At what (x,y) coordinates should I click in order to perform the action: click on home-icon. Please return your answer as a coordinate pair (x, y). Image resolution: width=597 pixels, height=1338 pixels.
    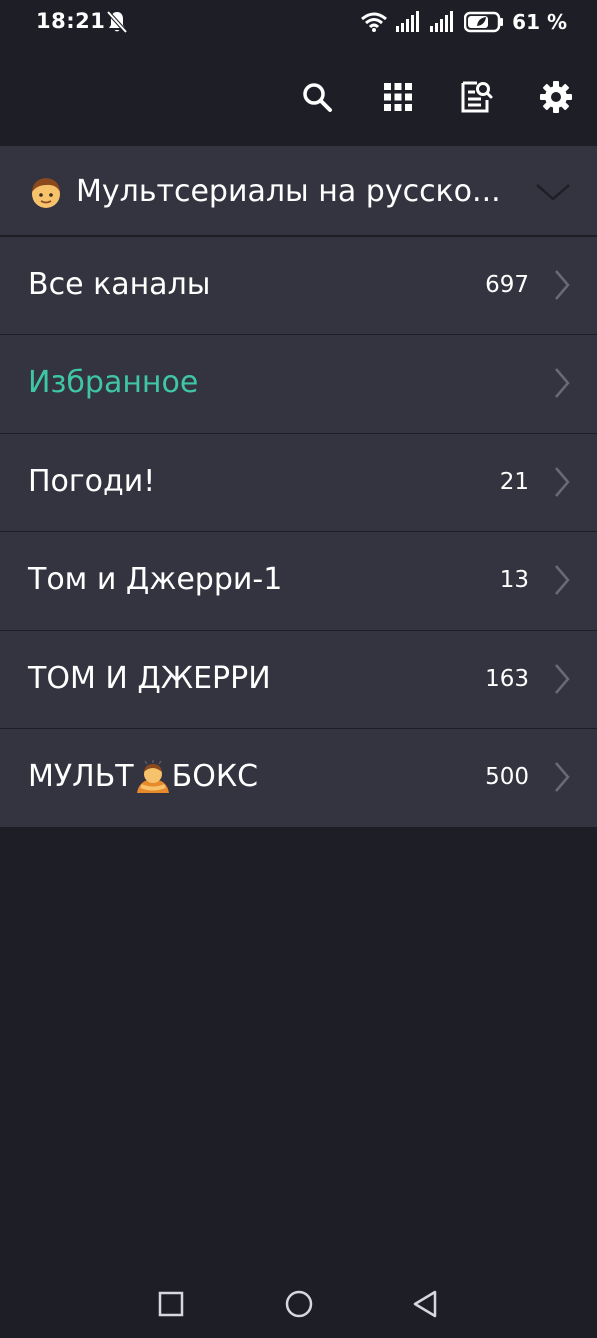
    Looking at the image, I should click on (299, 1304).